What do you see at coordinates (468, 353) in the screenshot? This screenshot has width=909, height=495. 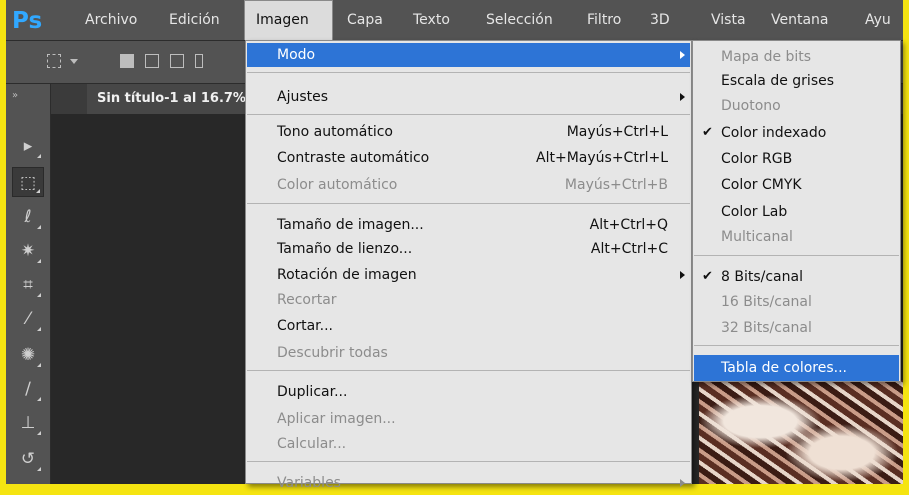 I see `menu-item-descubrir-todas: Descubrir todas` at bounding box center [468, 353].